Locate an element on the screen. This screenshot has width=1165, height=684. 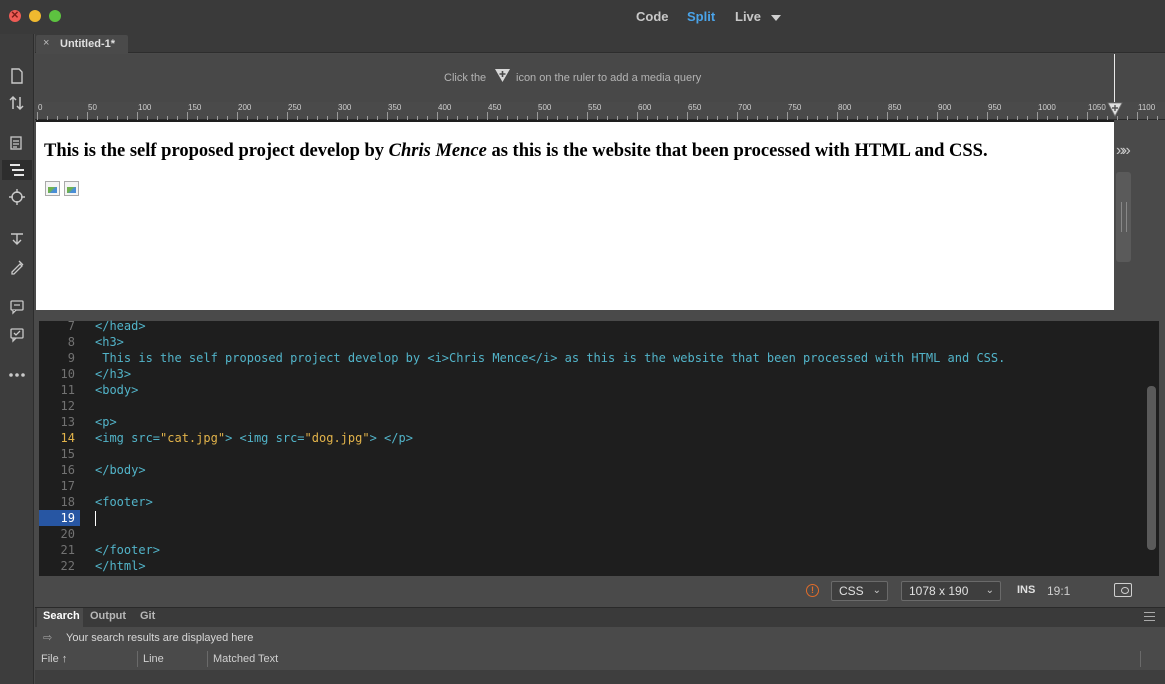
line-number: 14 is located at coordinates (57, 438).